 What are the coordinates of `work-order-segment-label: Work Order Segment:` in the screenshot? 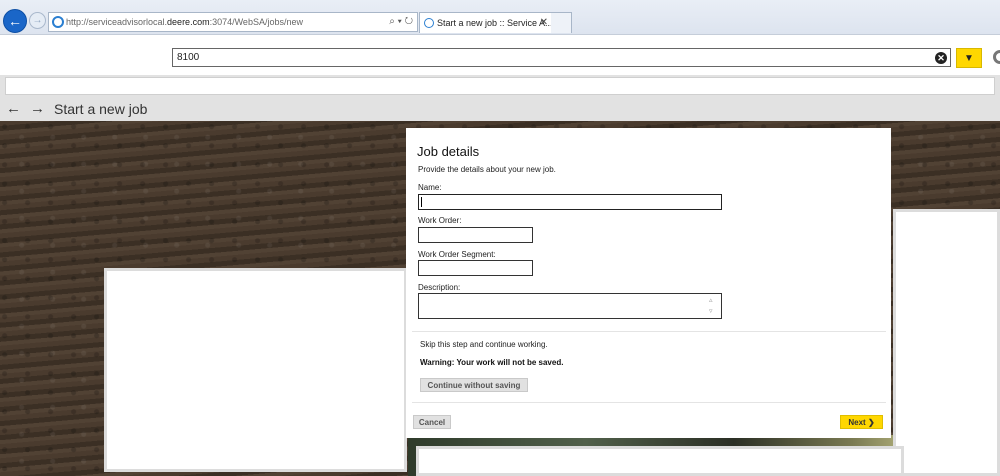 It's located at (457, 254).